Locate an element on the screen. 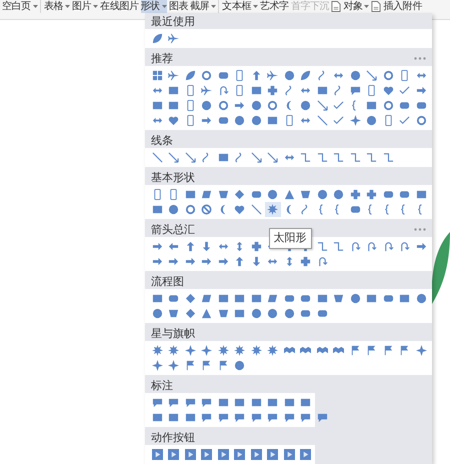 Image resolution: width=450 pixels, height=464 pixels. section-title: 线条 is located at coordinates (162, 140).